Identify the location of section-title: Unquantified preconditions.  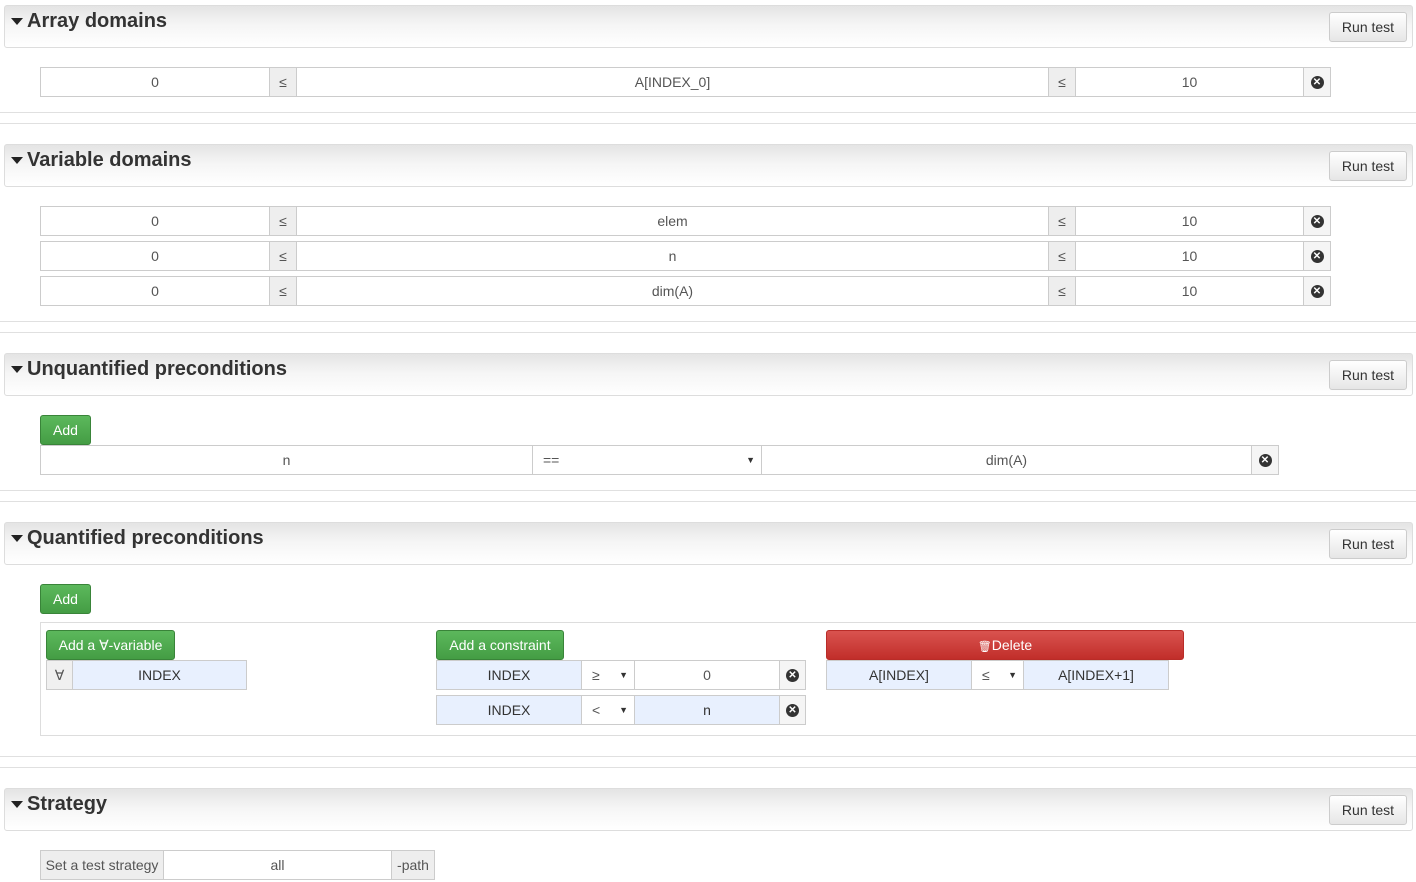
(157, 369).